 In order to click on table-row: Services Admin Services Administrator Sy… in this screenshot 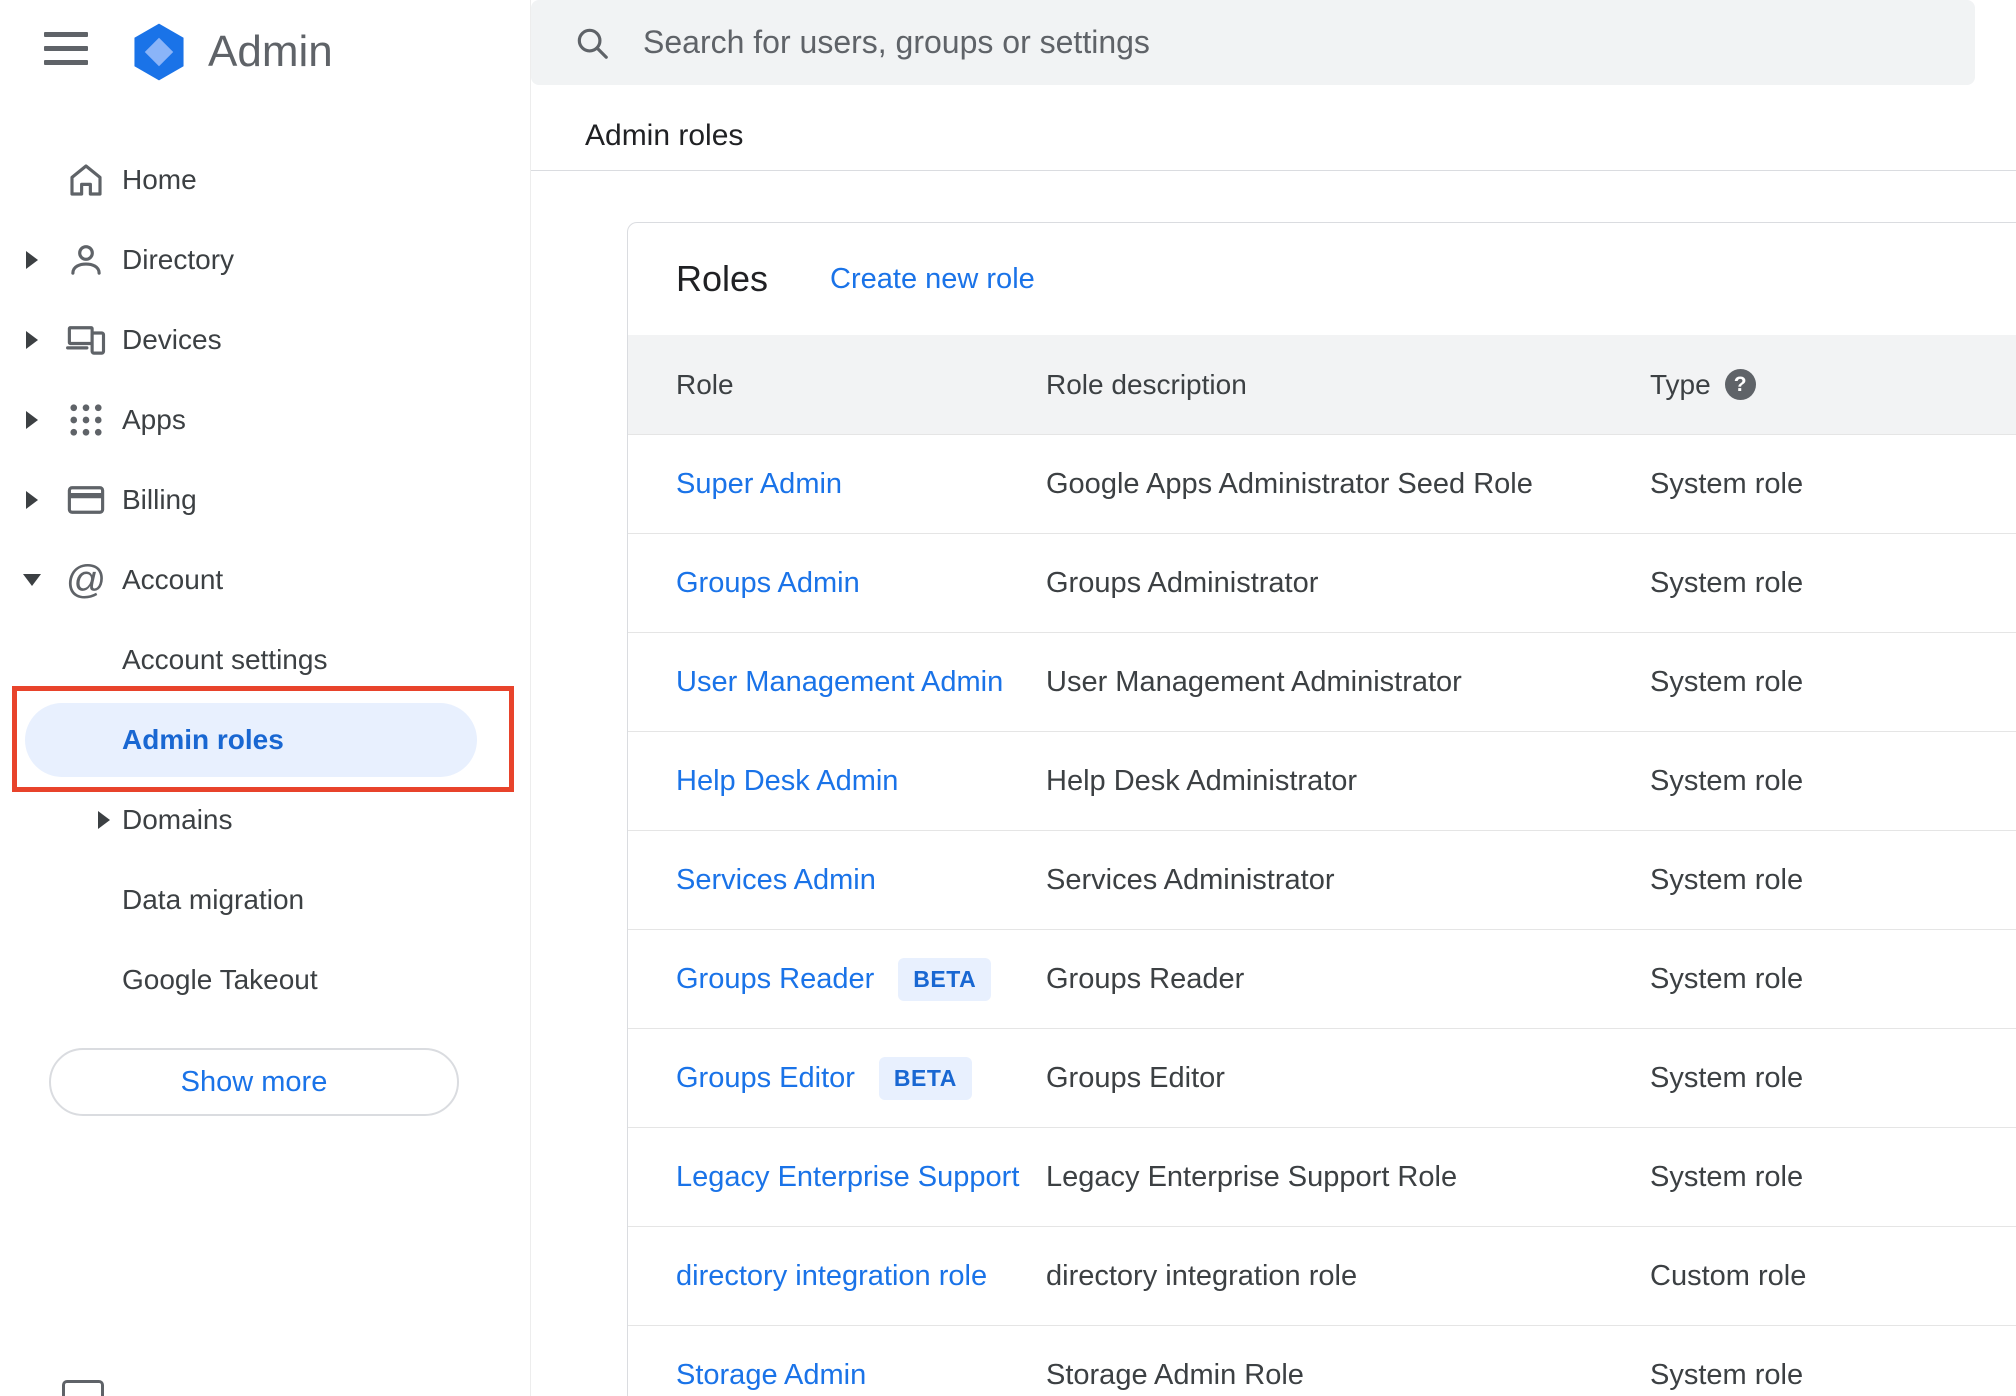, I will do `click(1322, 879)`.